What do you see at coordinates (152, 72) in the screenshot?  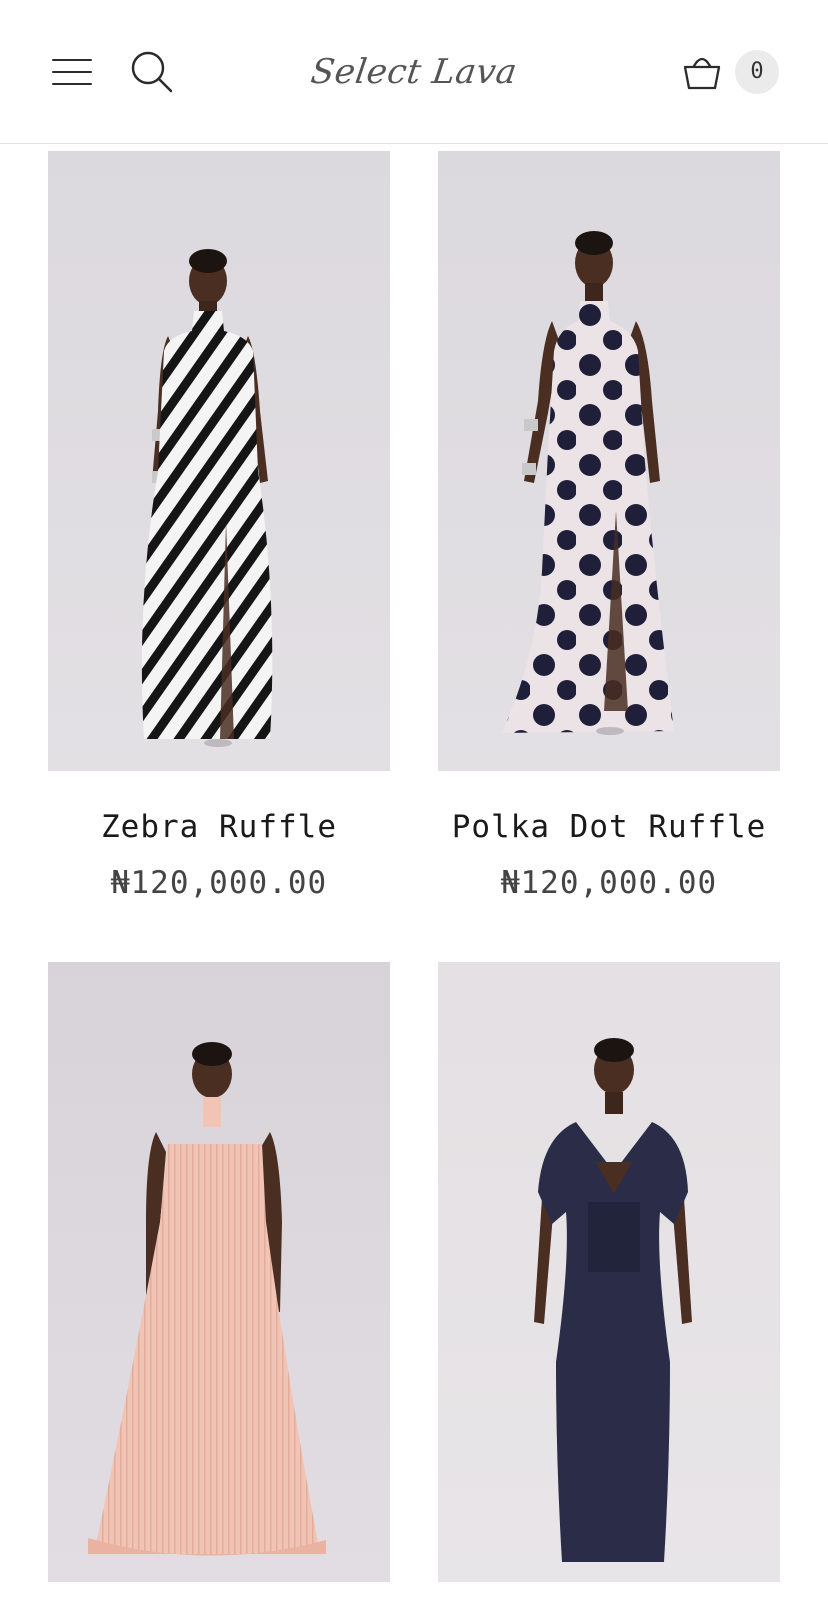 I see `search-icon` at bounding box center [152, 72].